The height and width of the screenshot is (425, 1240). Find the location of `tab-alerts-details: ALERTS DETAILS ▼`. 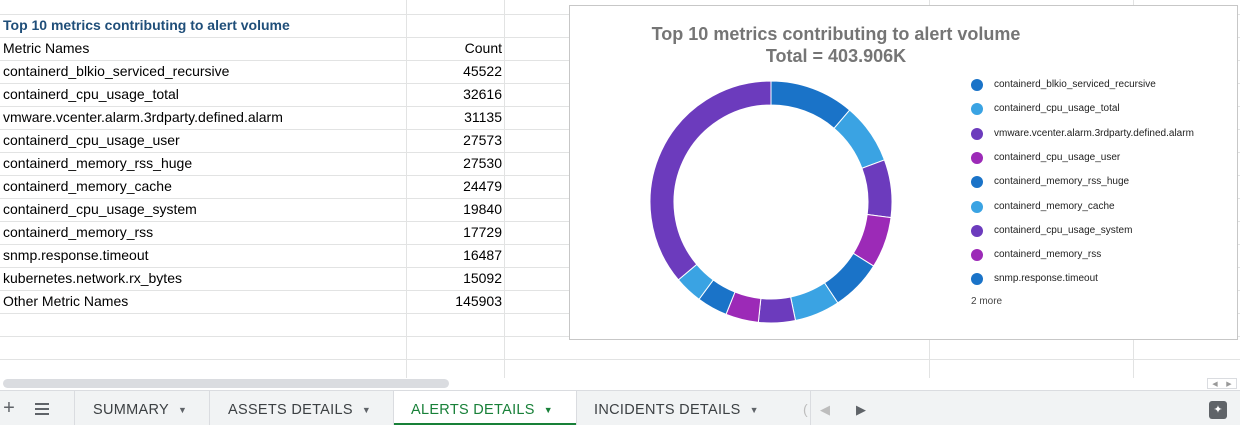

tab-alerts-details: ALERTS DETAILS ▼ is located at coordinates (485, 408).